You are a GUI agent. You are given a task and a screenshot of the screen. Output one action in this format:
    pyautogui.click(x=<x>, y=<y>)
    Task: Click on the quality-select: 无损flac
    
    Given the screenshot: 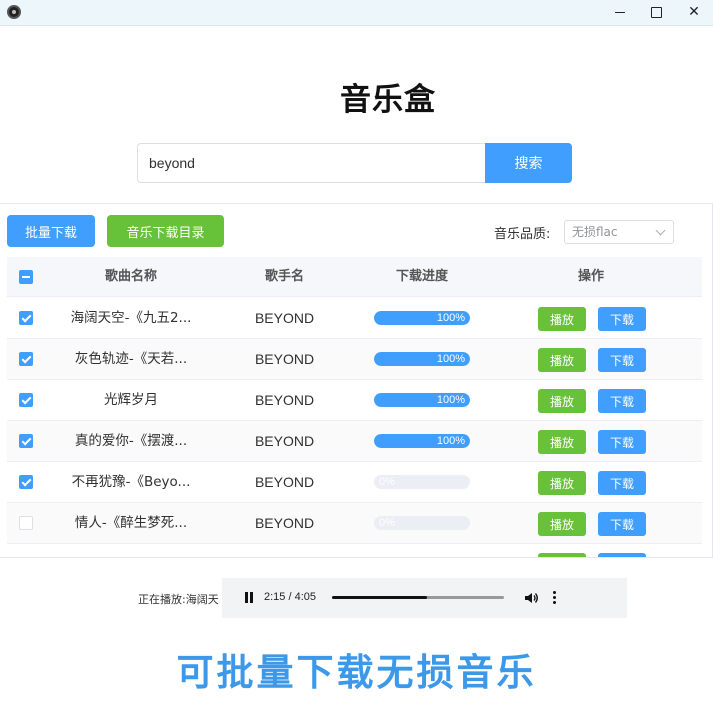 What is the action you would take?
    pyautogui.click(x=619, y=232)
    